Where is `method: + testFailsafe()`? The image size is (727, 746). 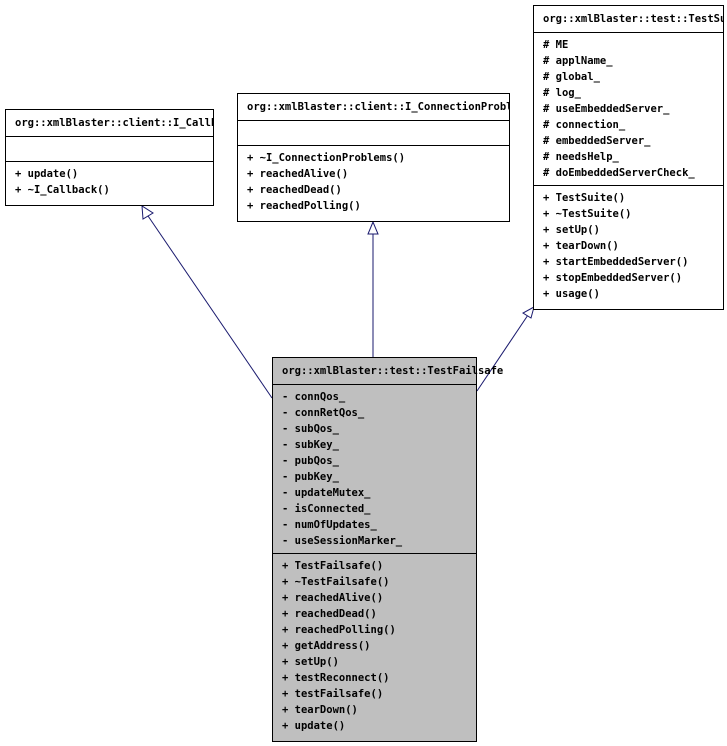
method: + testFailsafe() is located at coordinates (333, 694).